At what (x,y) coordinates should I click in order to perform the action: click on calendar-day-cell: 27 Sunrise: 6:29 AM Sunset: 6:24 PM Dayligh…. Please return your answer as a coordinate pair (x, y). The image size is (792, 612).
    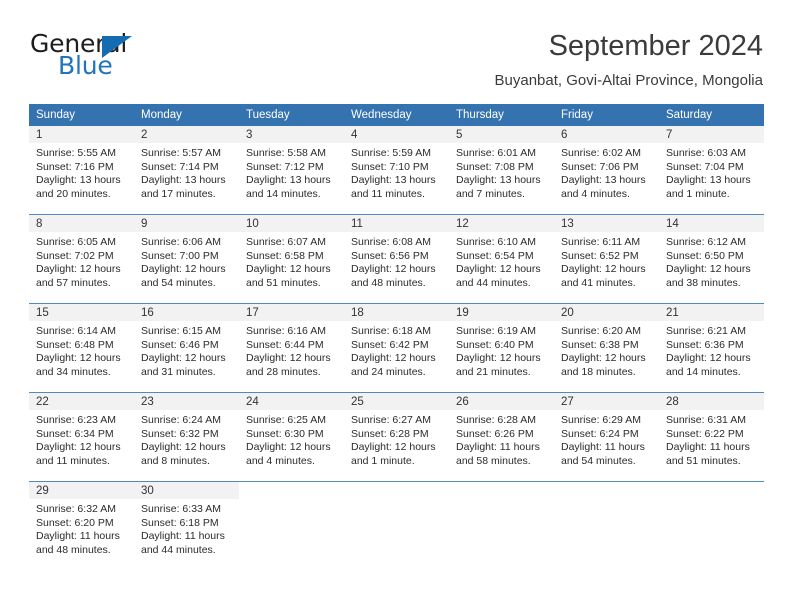
    Looking at the image, I should click on (606, 437).